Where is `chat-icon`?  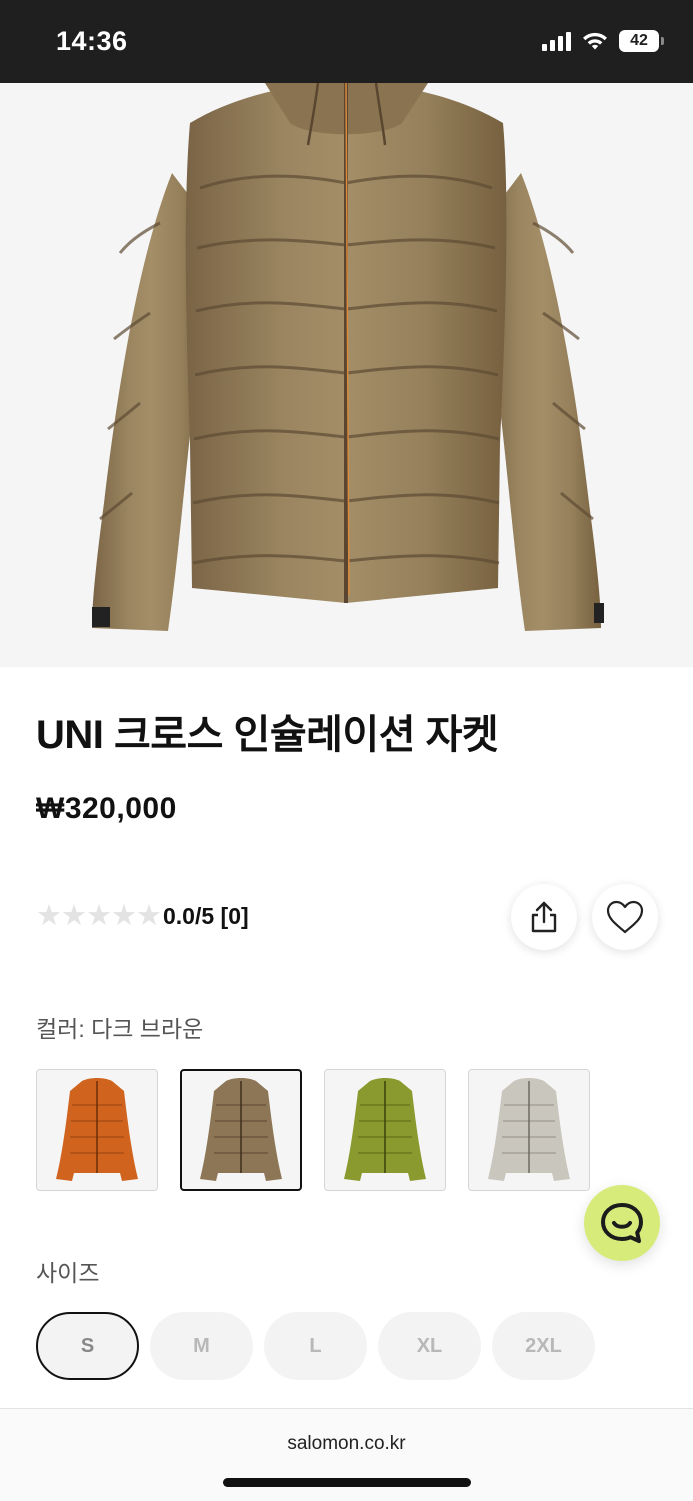 chat-icon is located at coordinates (622, 1223).